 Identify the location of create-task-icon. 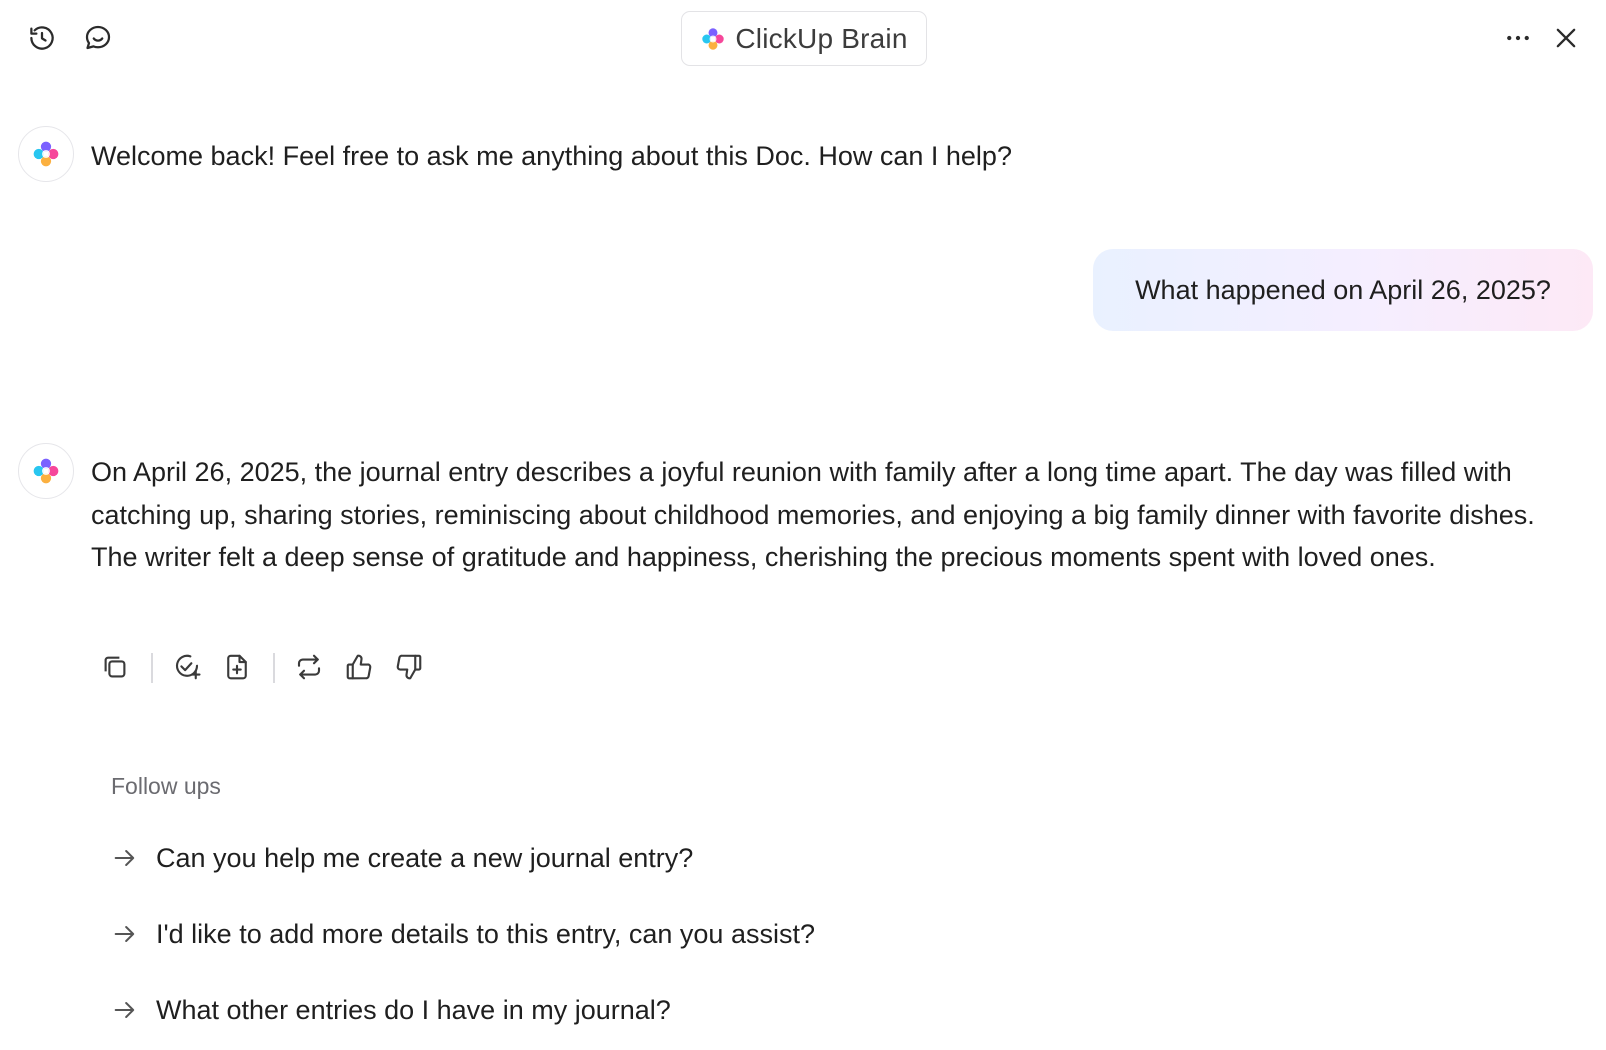
(187, 667).